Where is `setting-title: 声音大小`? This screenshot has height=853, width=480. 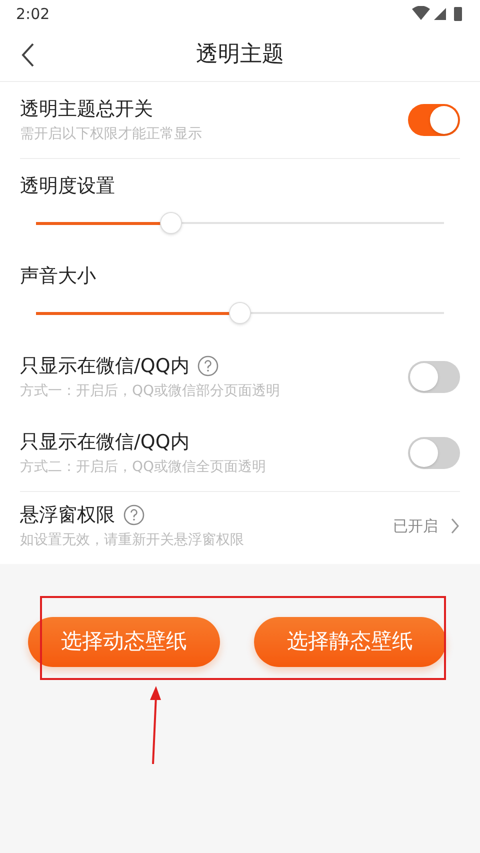 setting-title: 声音大小 is located at coordinates (58, 276).